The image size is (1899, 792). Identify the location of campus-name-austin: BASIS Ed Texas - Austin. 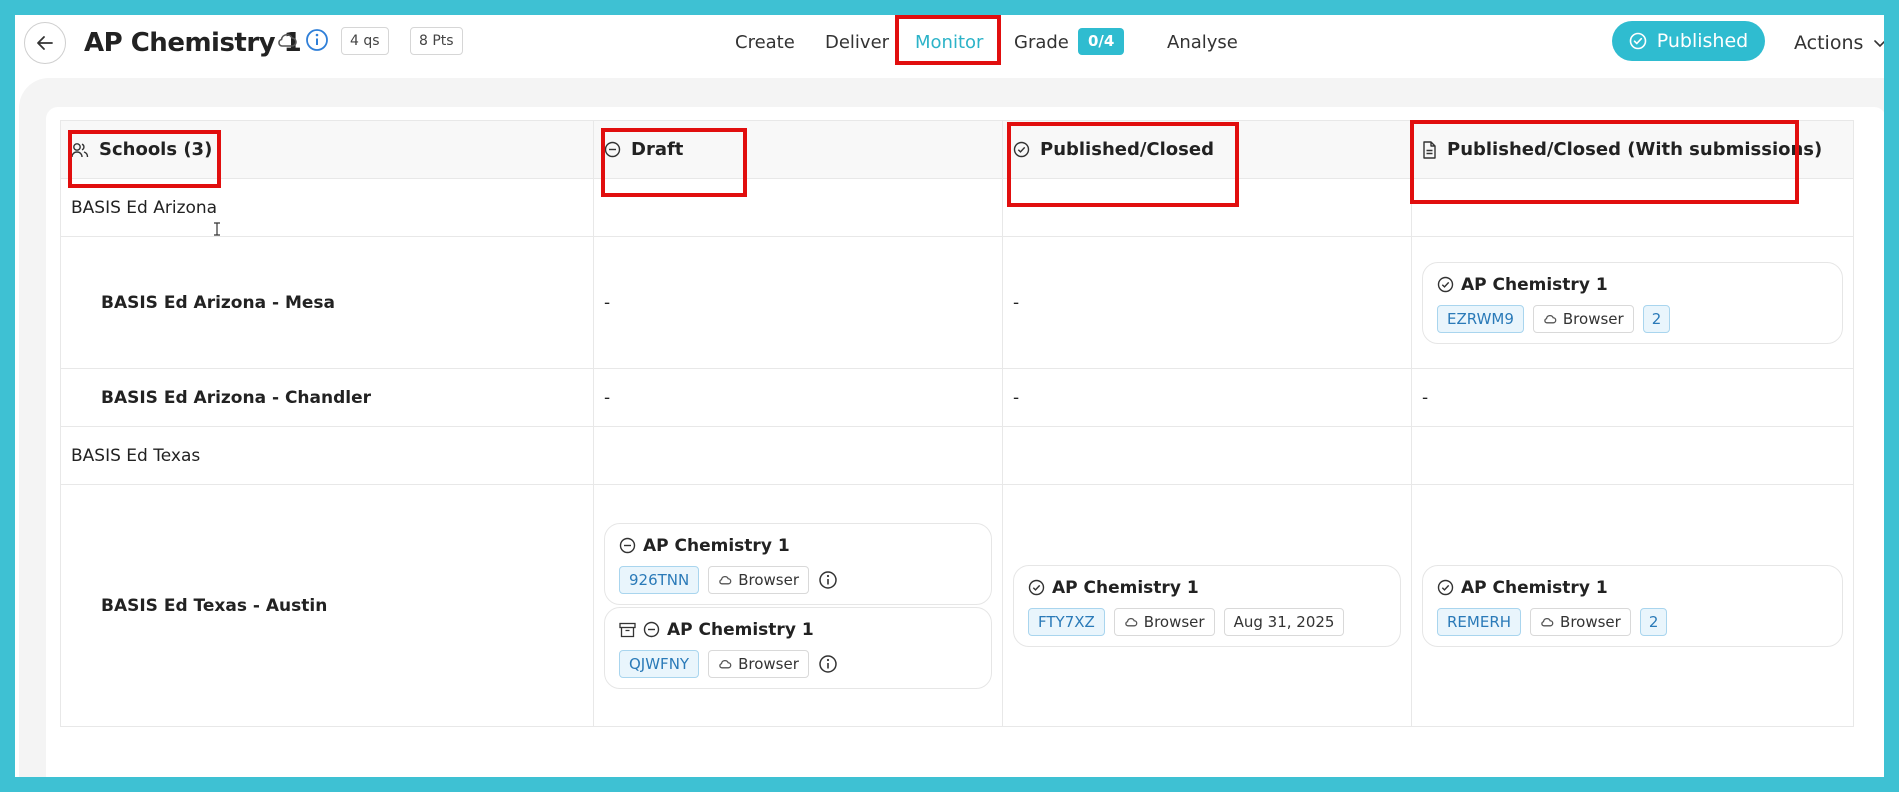
(327, 605).